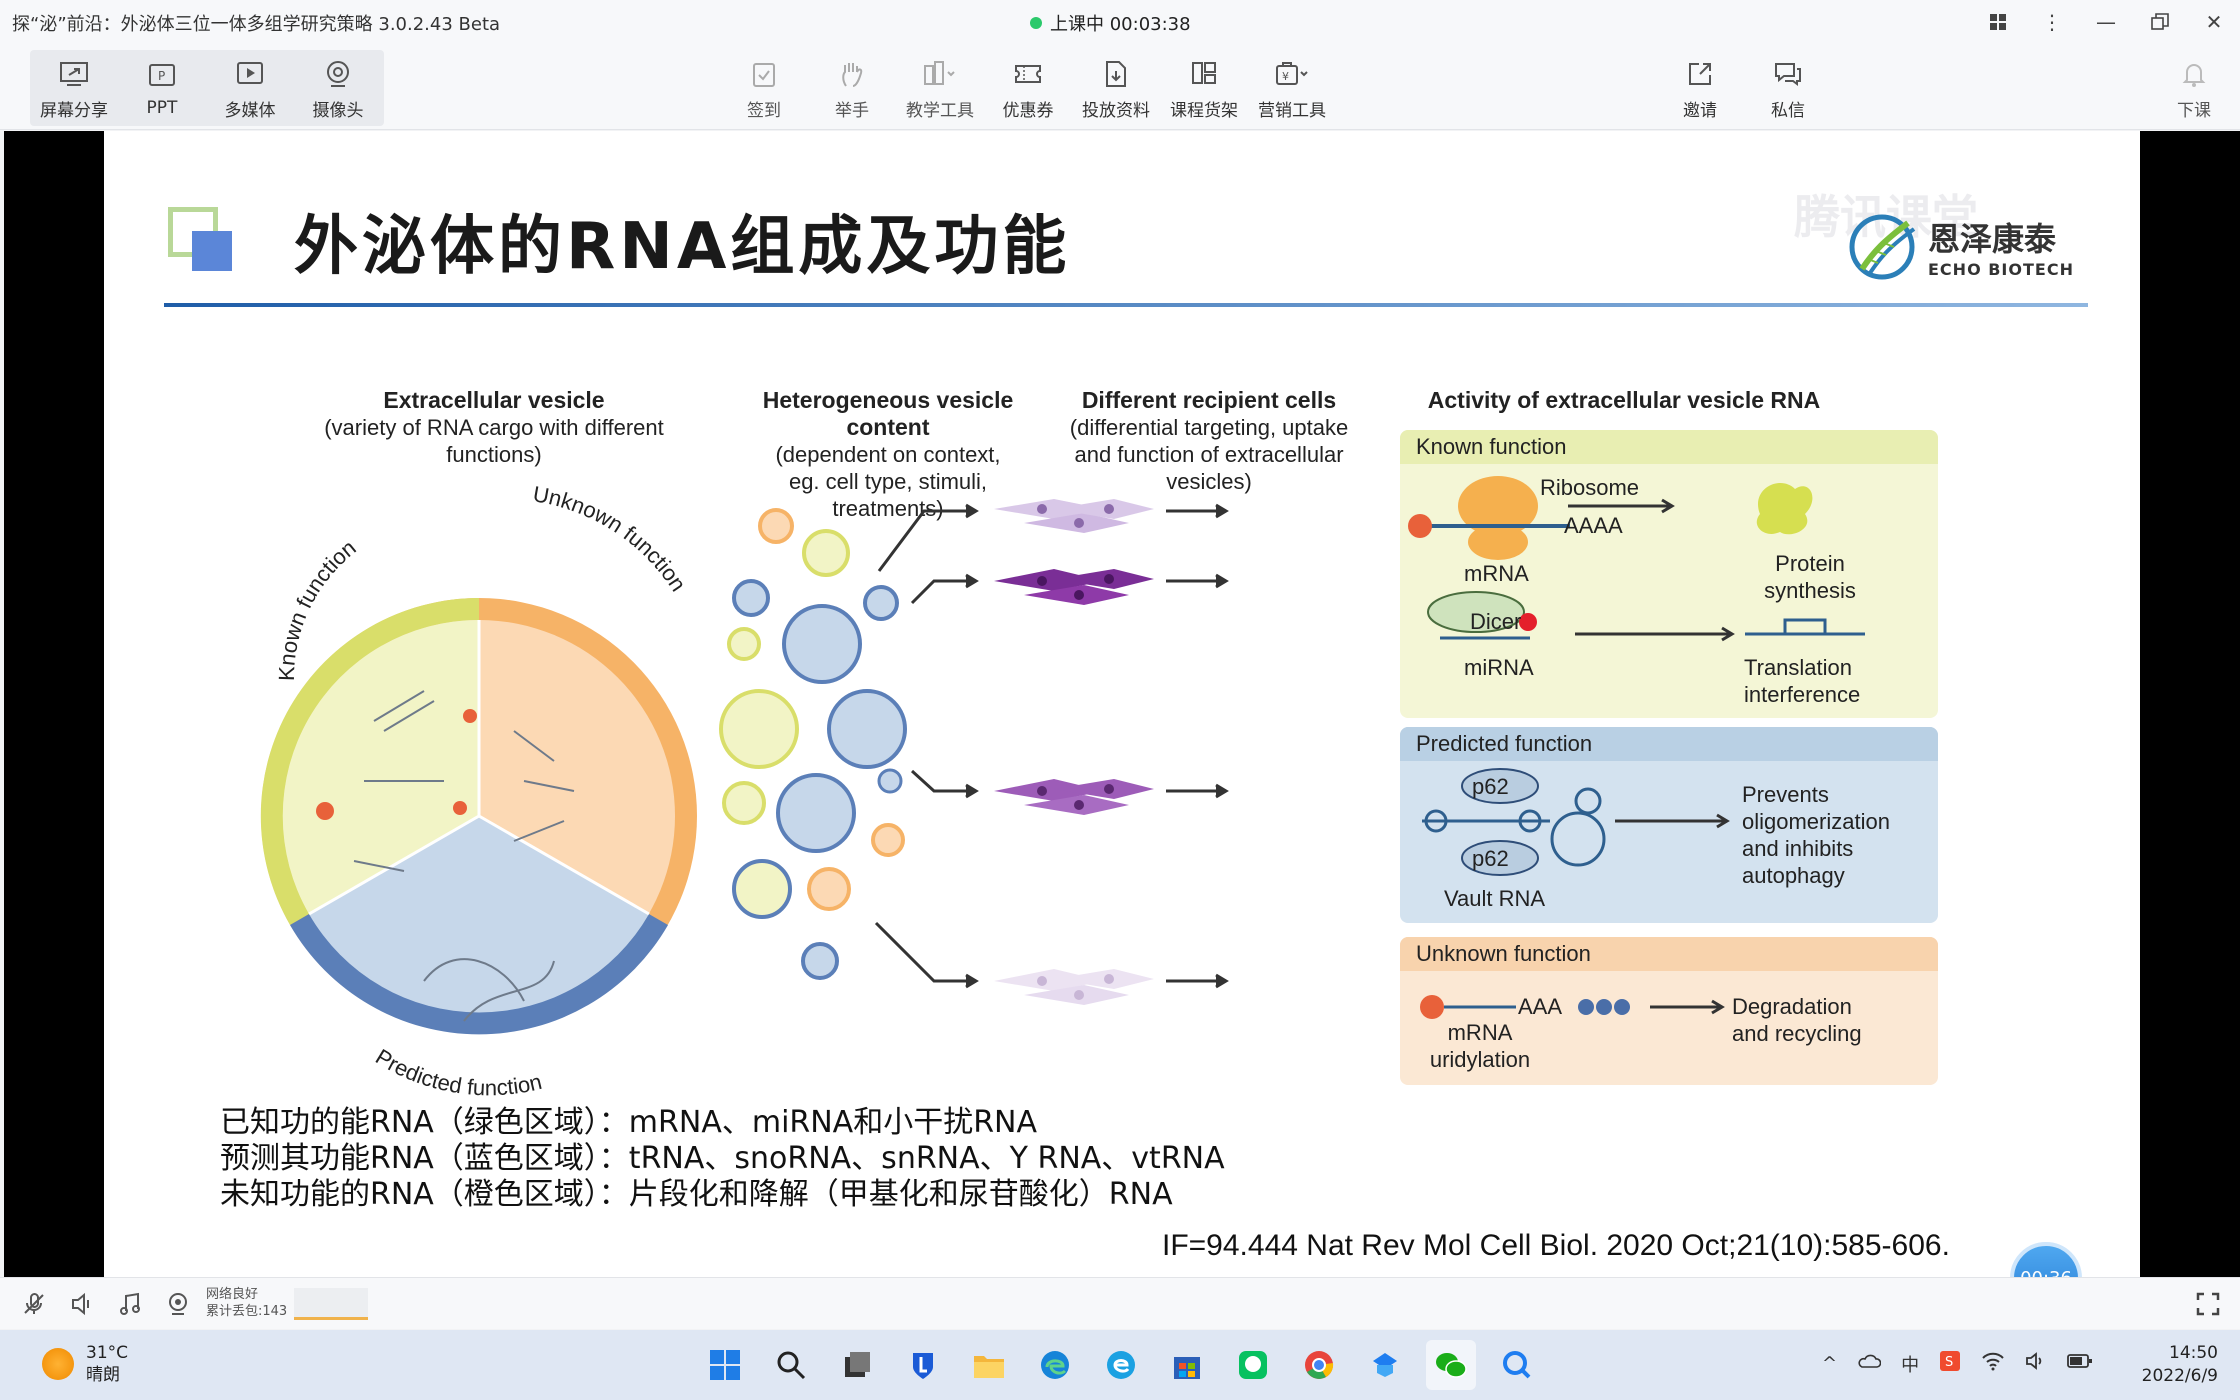  Describe the element at coordinates (2160, 22) in the screenshot. I see `restore-icon` at that location.